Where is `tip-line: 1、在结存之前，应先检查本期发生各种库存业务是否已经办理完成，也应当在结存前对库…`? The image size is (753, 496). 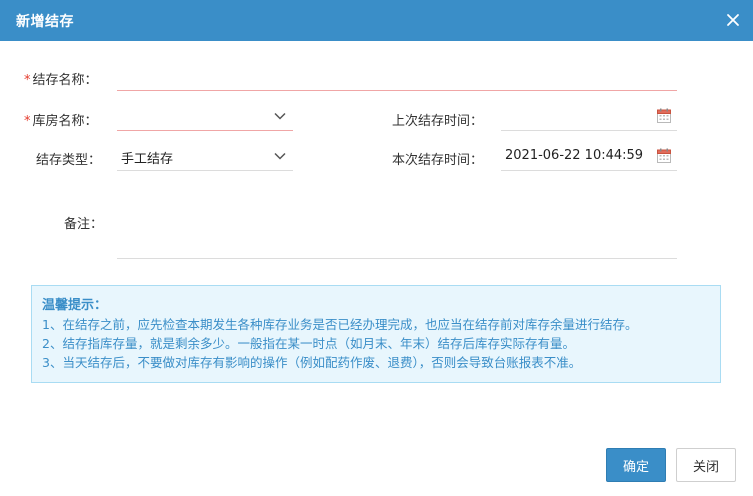 tip-line: 1、在结存之前，应先检查本期发生各种库存业务是否已经办理完成，也应当在结存前对库… is located at coordinates (340, 324).